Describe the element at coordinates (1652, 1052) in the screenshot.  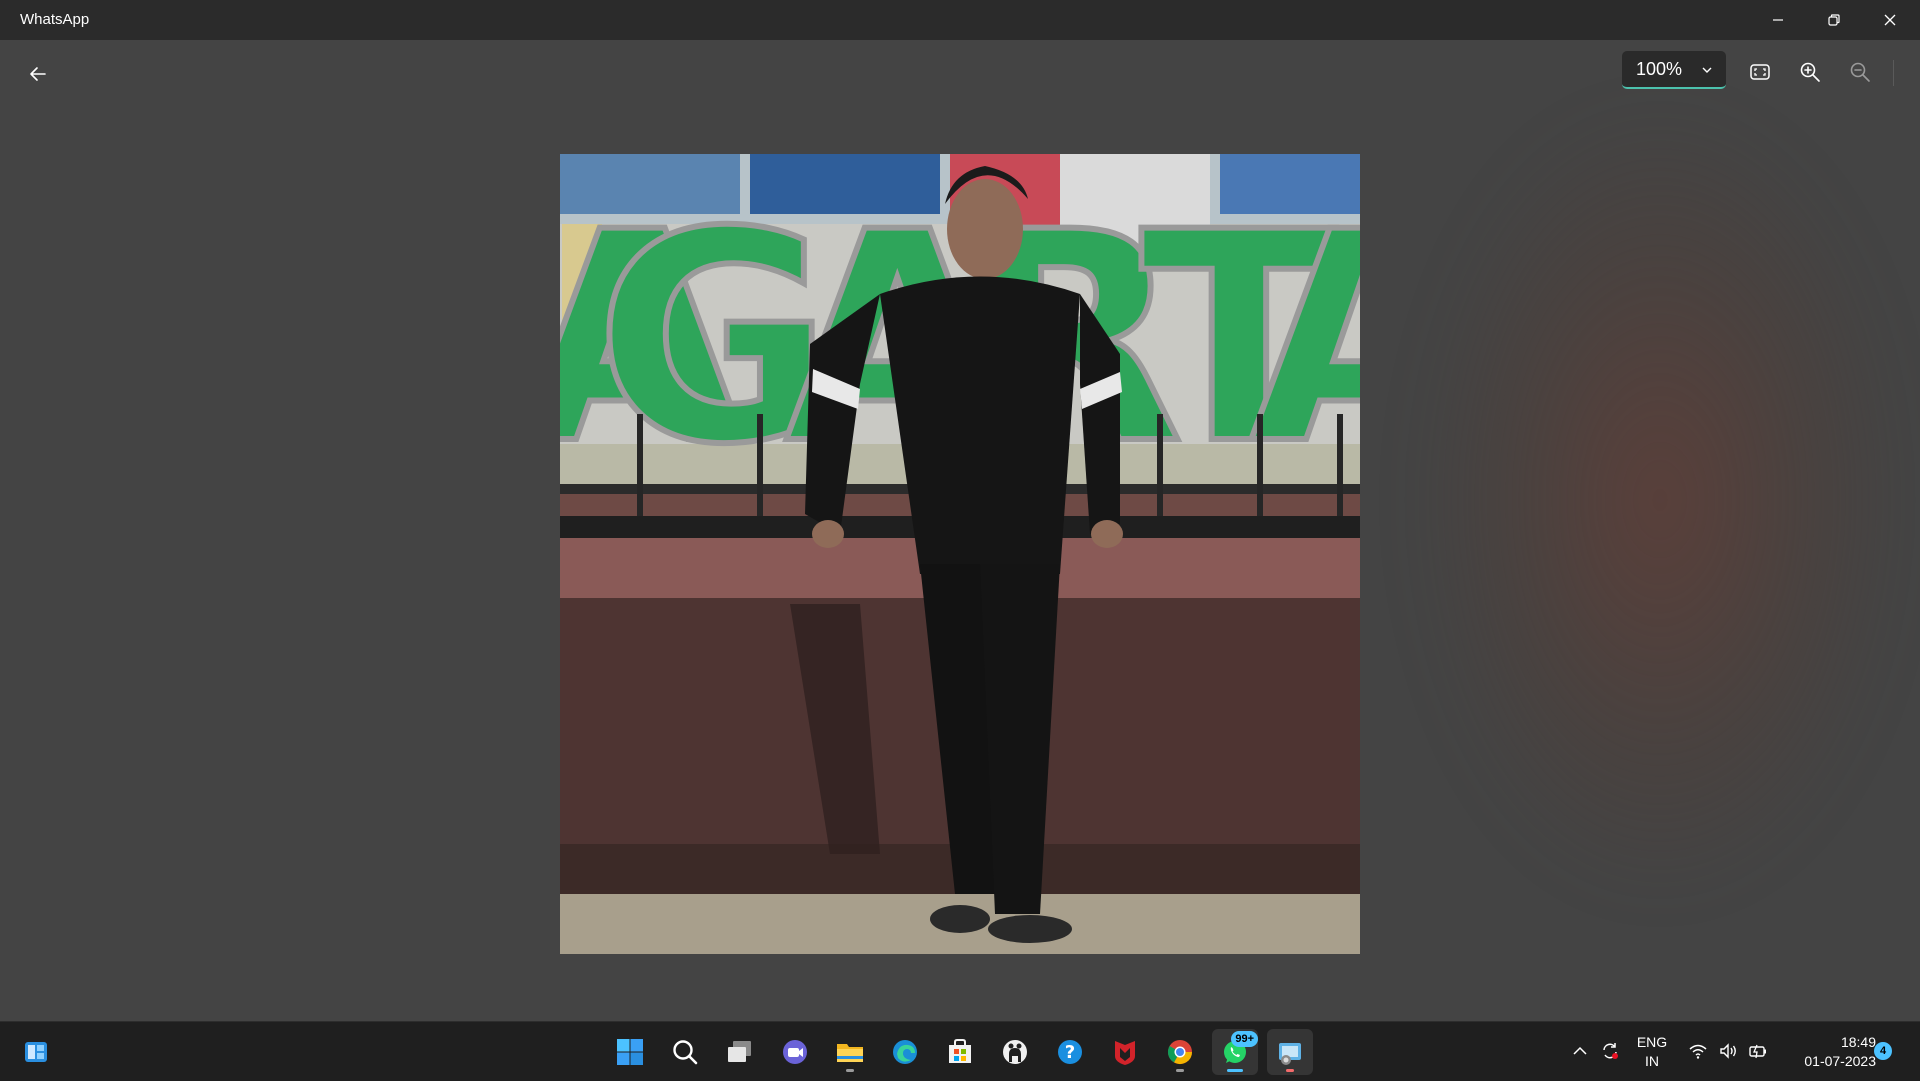
I see `language-indicator: ENG IN` at that location.